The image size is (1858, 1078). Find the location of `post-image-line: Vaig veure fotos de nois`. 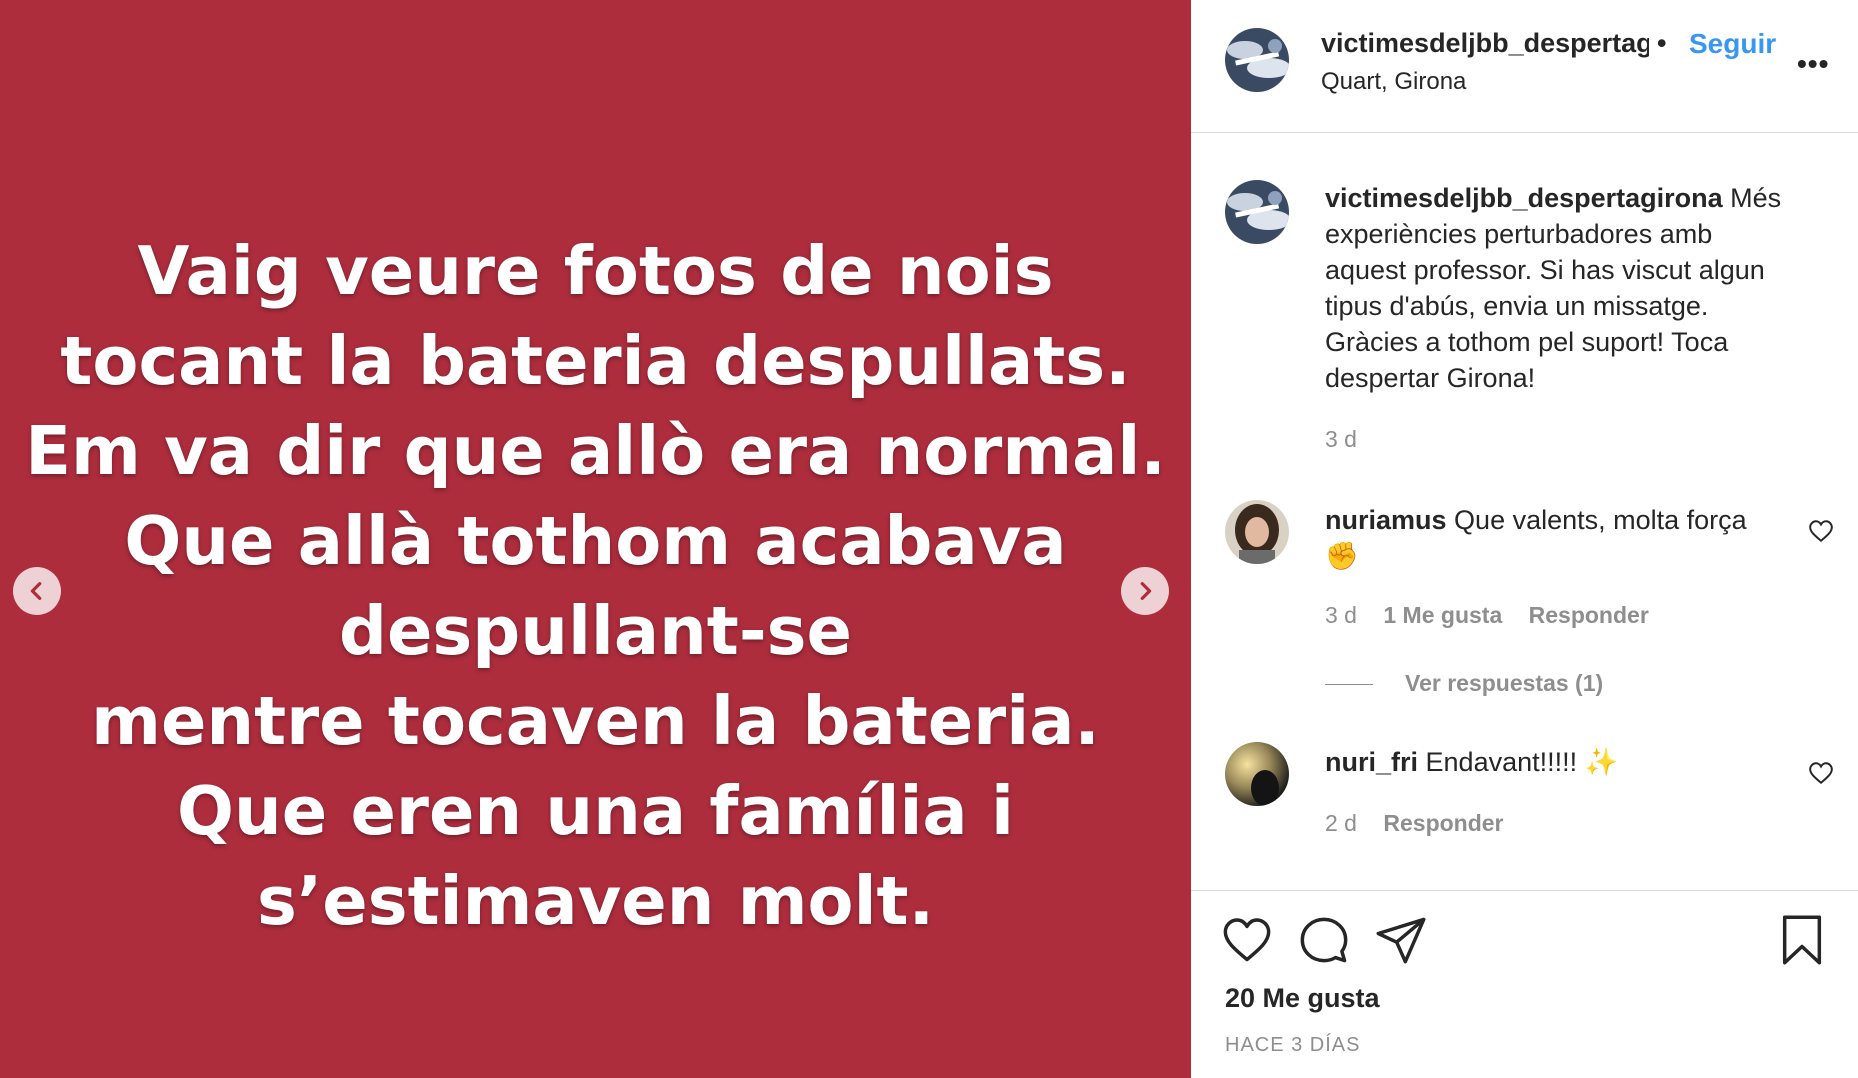

post-image-line: Vaig veure fotos de nois is located at coordinates (595, 271).